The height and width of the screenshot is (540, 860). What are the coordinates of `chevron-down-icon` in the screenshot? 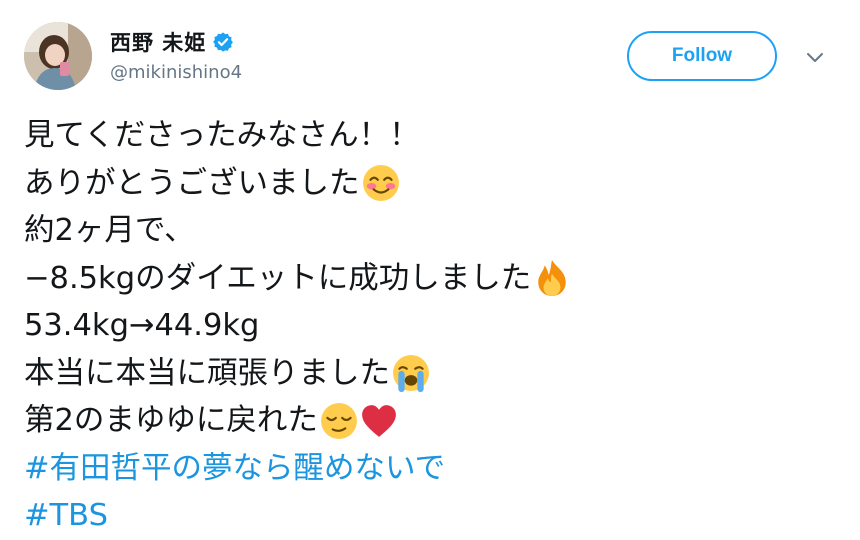 It's located at (815, 57).